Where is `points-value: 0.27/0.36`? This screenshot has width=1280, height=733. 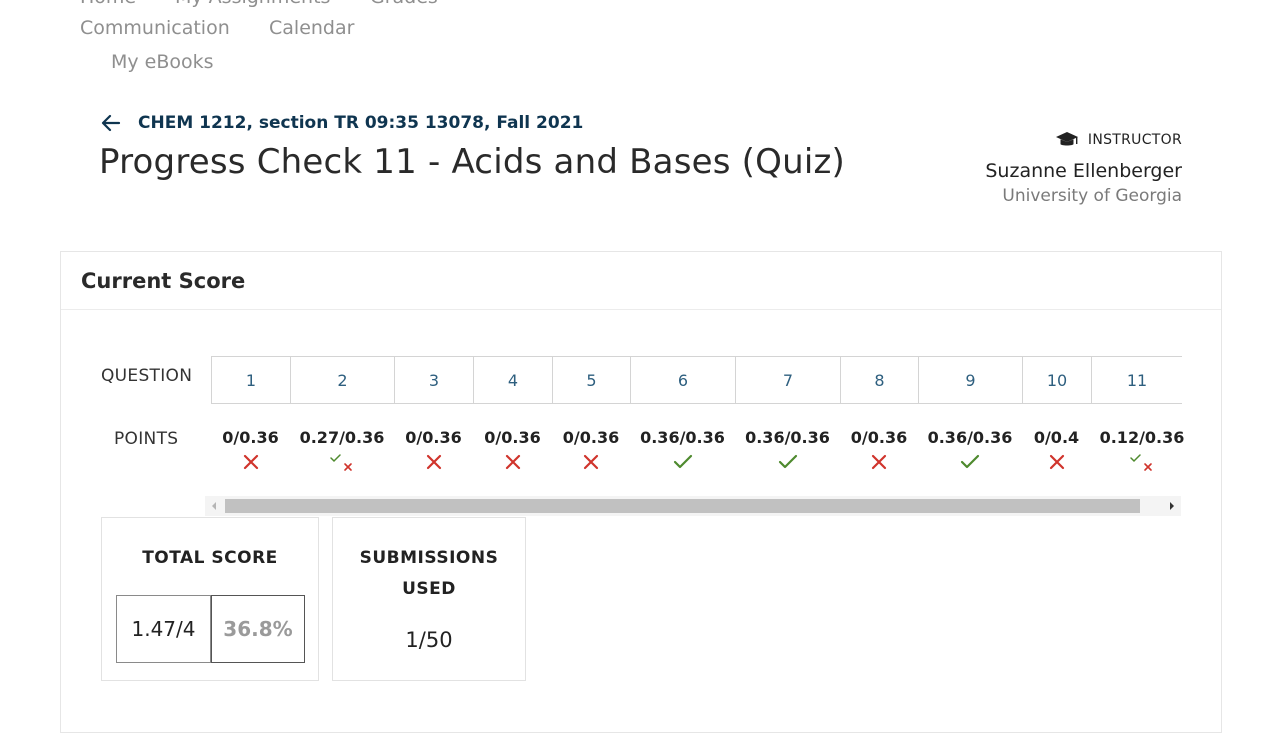
points-value: 0.27/0.36 is located at coordinates (342, 437).